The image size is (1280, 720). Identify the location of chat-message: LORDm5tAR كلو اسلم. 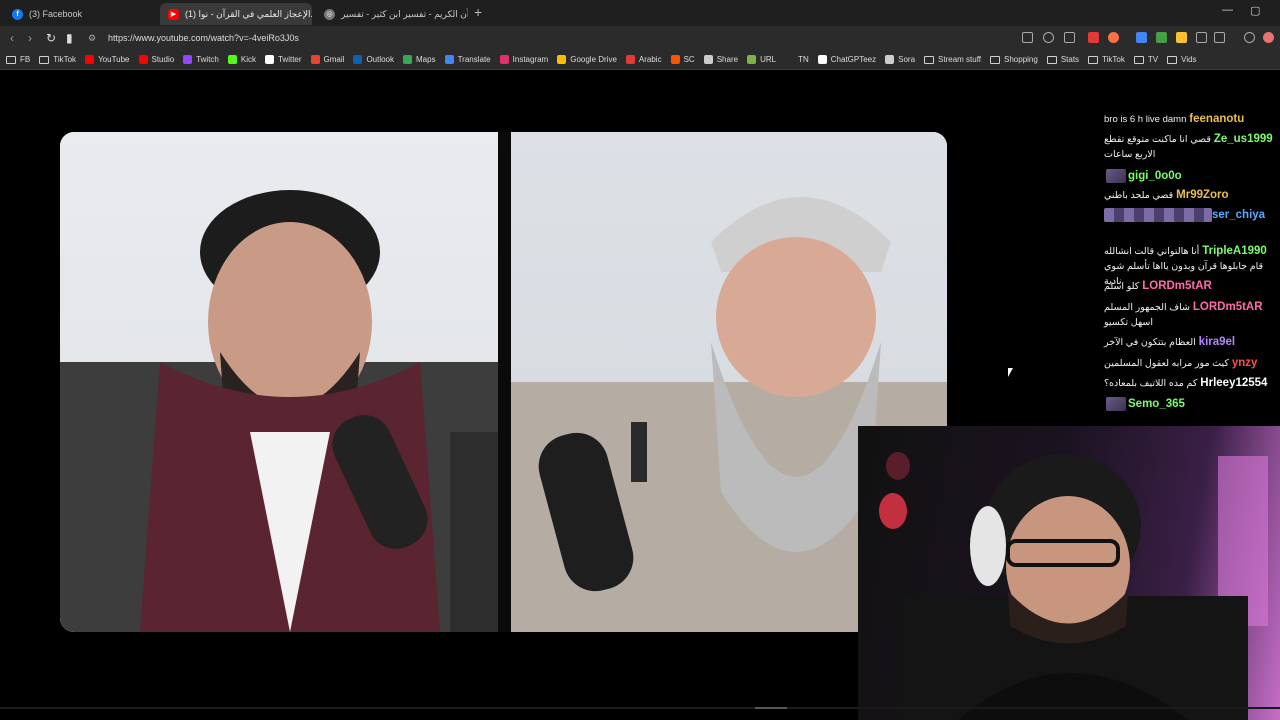
(1189, 286).